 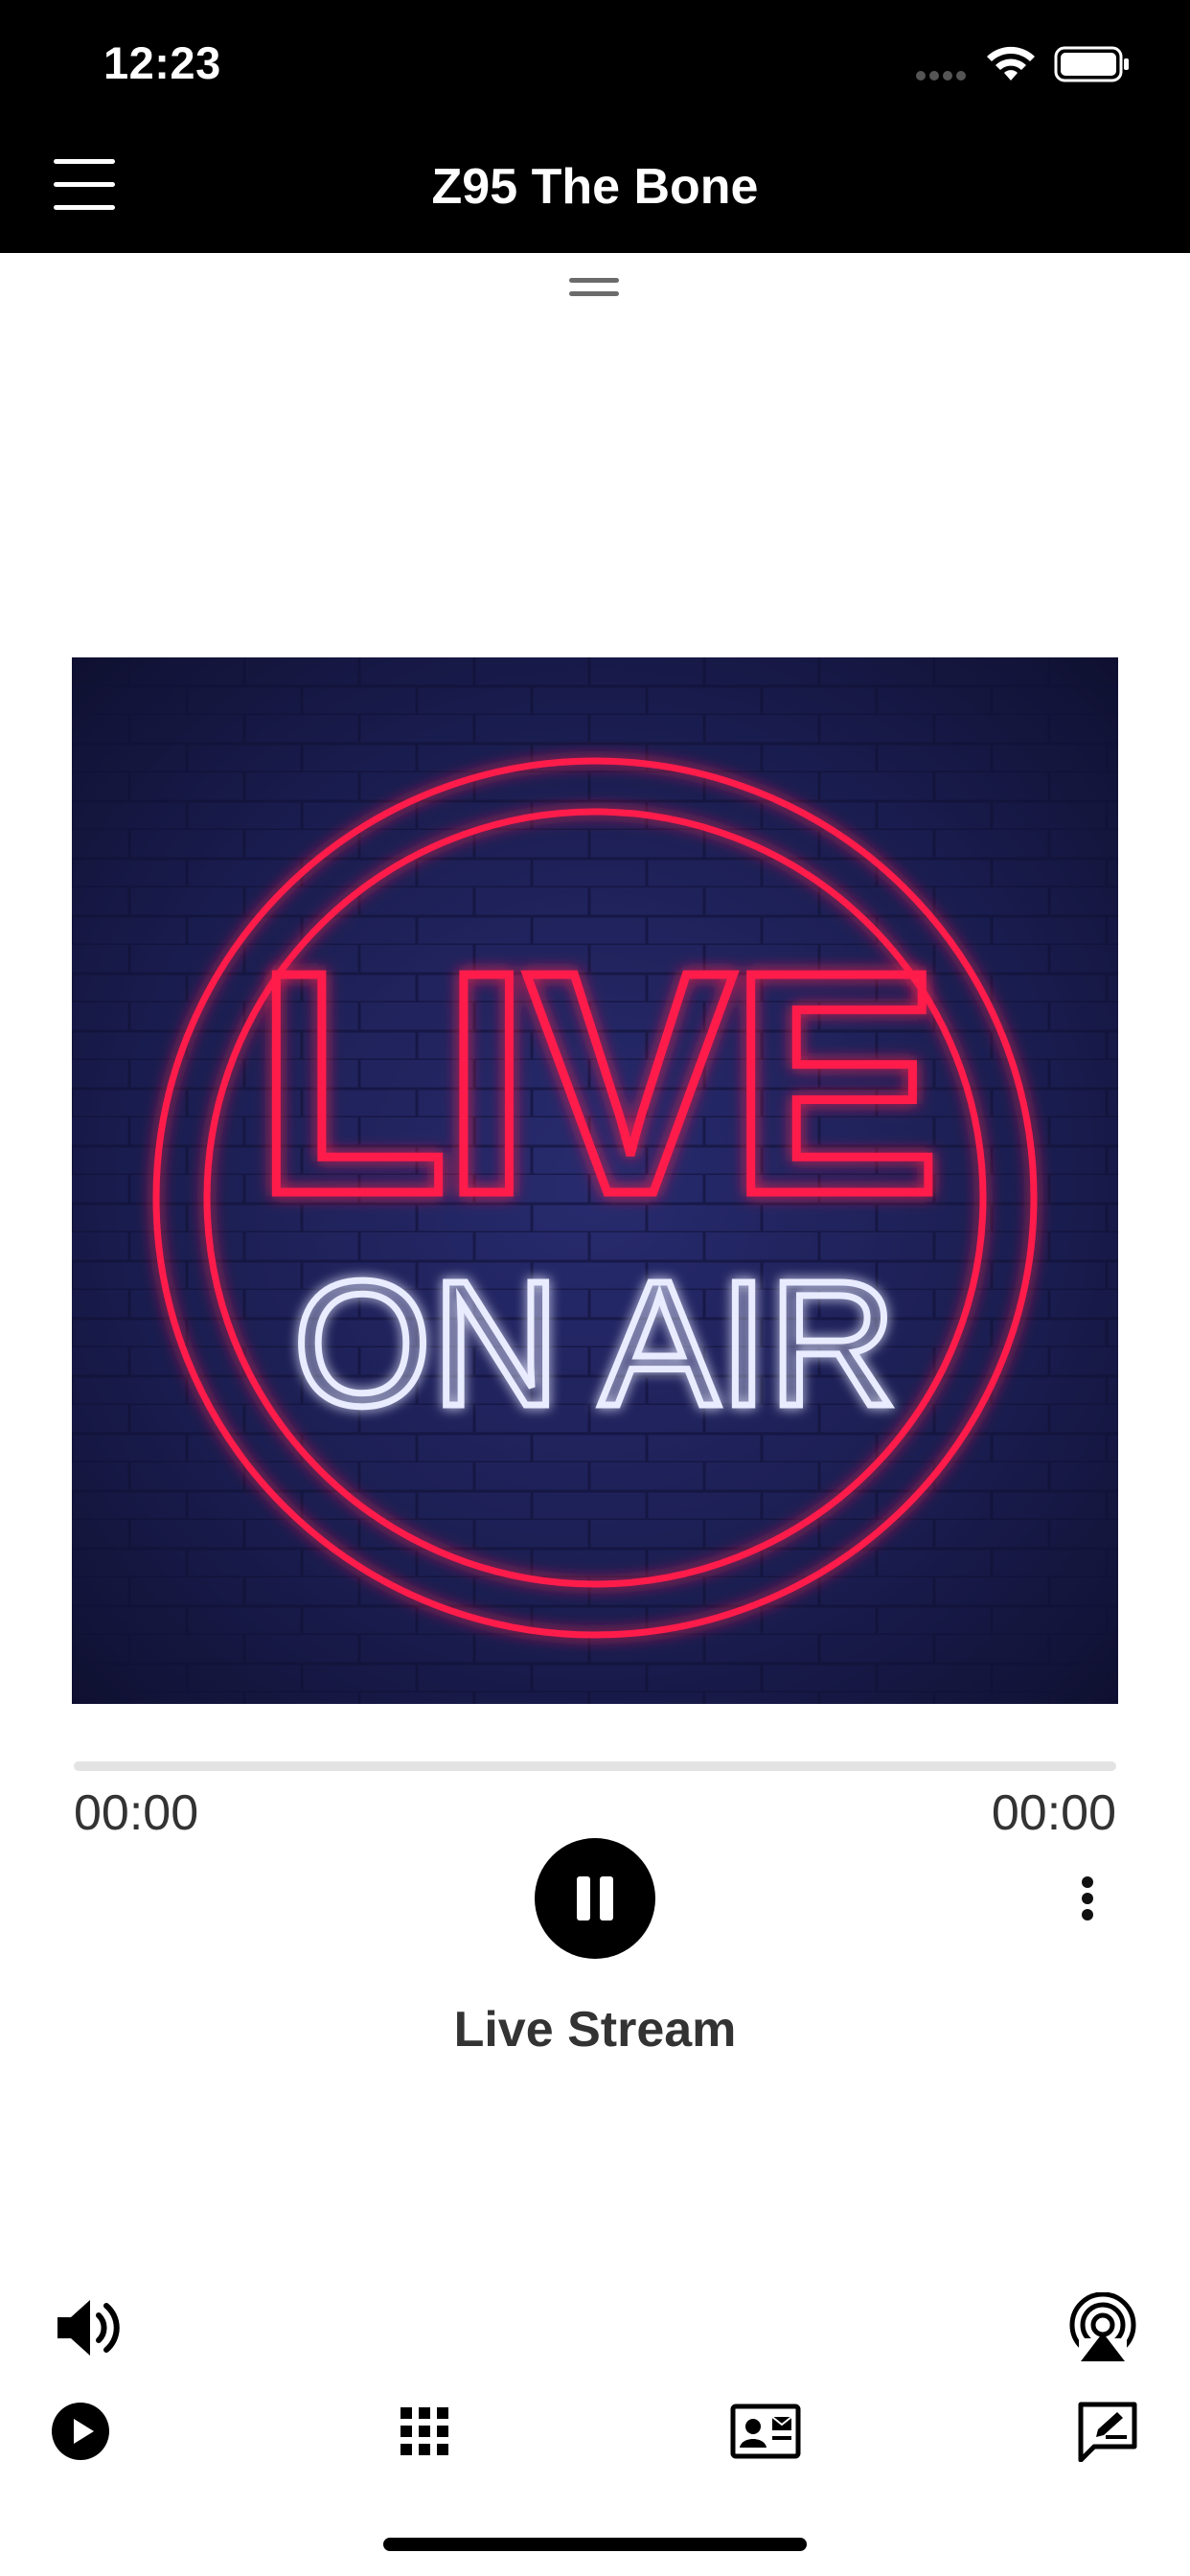 I want to click on grabber-handle-icon, so click(x=595, y=287).